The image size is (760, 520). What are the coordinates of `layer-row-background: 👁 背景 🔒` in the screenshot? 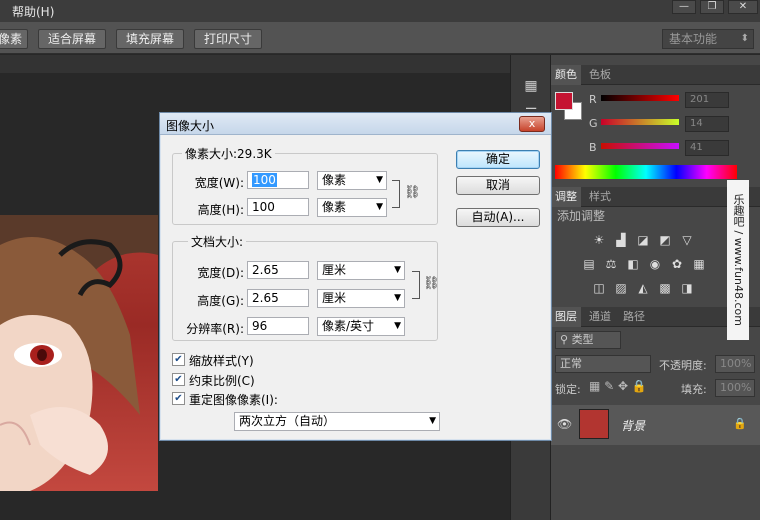 It's located at (655, 425).